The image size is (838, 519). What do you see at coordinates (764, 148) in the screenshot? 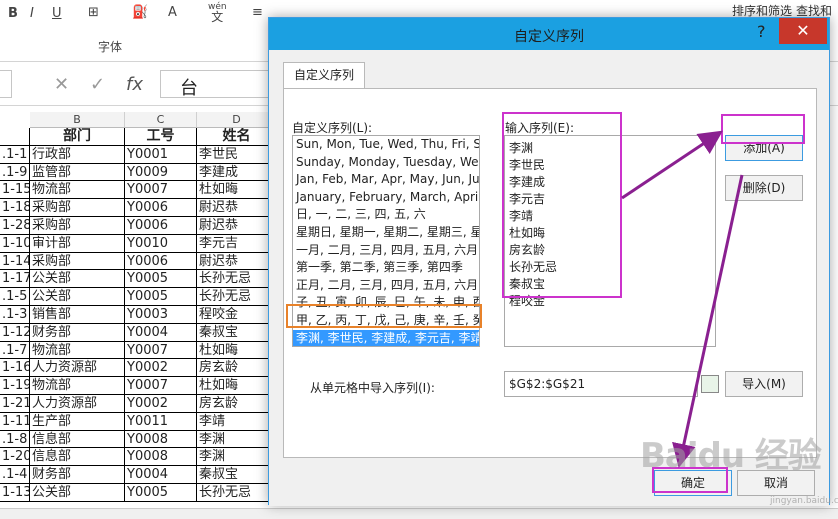
I see `add-button: 添加(A)` at bounding box center [764, 148].